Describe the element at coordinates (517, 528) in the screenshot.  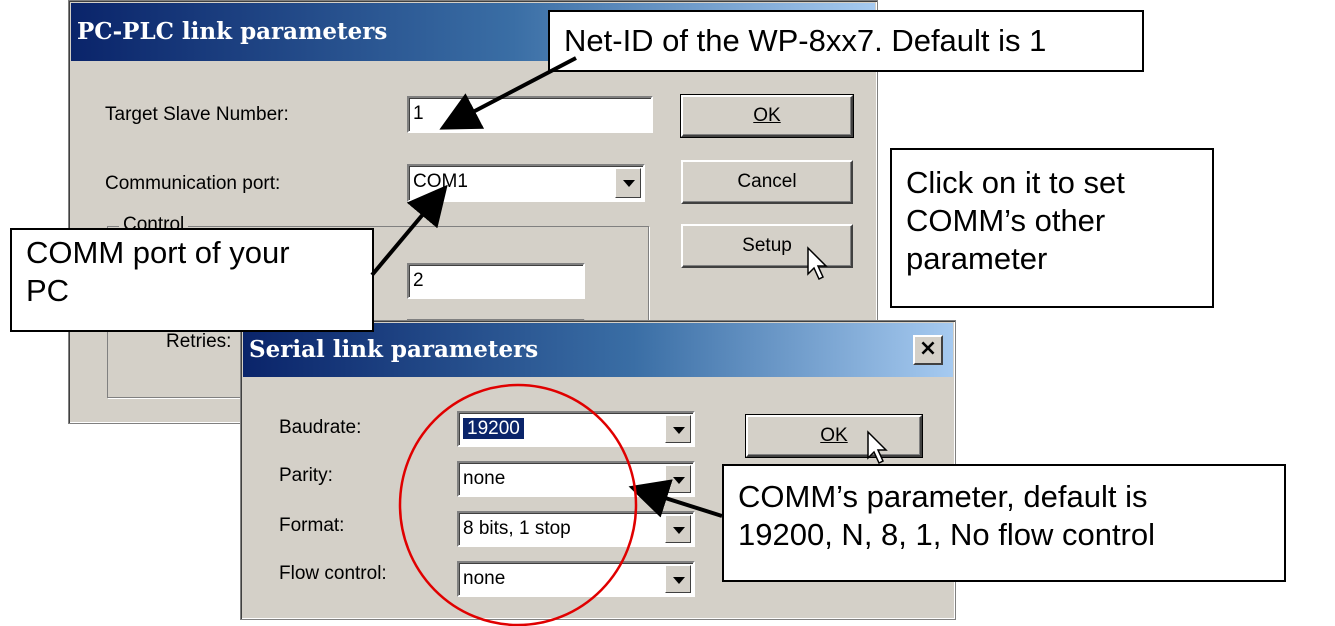
I see `format-value: 8 bits, 1 stop` at that location.